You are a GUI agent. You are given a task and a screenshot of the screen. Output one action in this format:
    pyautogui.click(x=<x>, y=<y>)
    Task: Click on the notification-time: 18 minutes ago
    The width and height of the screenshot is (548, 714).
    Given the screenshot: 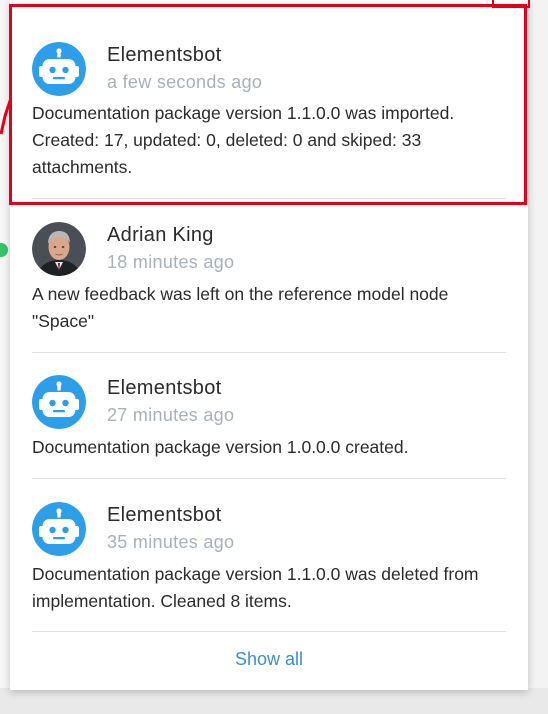 What is the action you would take?
    pyautogui.click(x=171, y=262)
    